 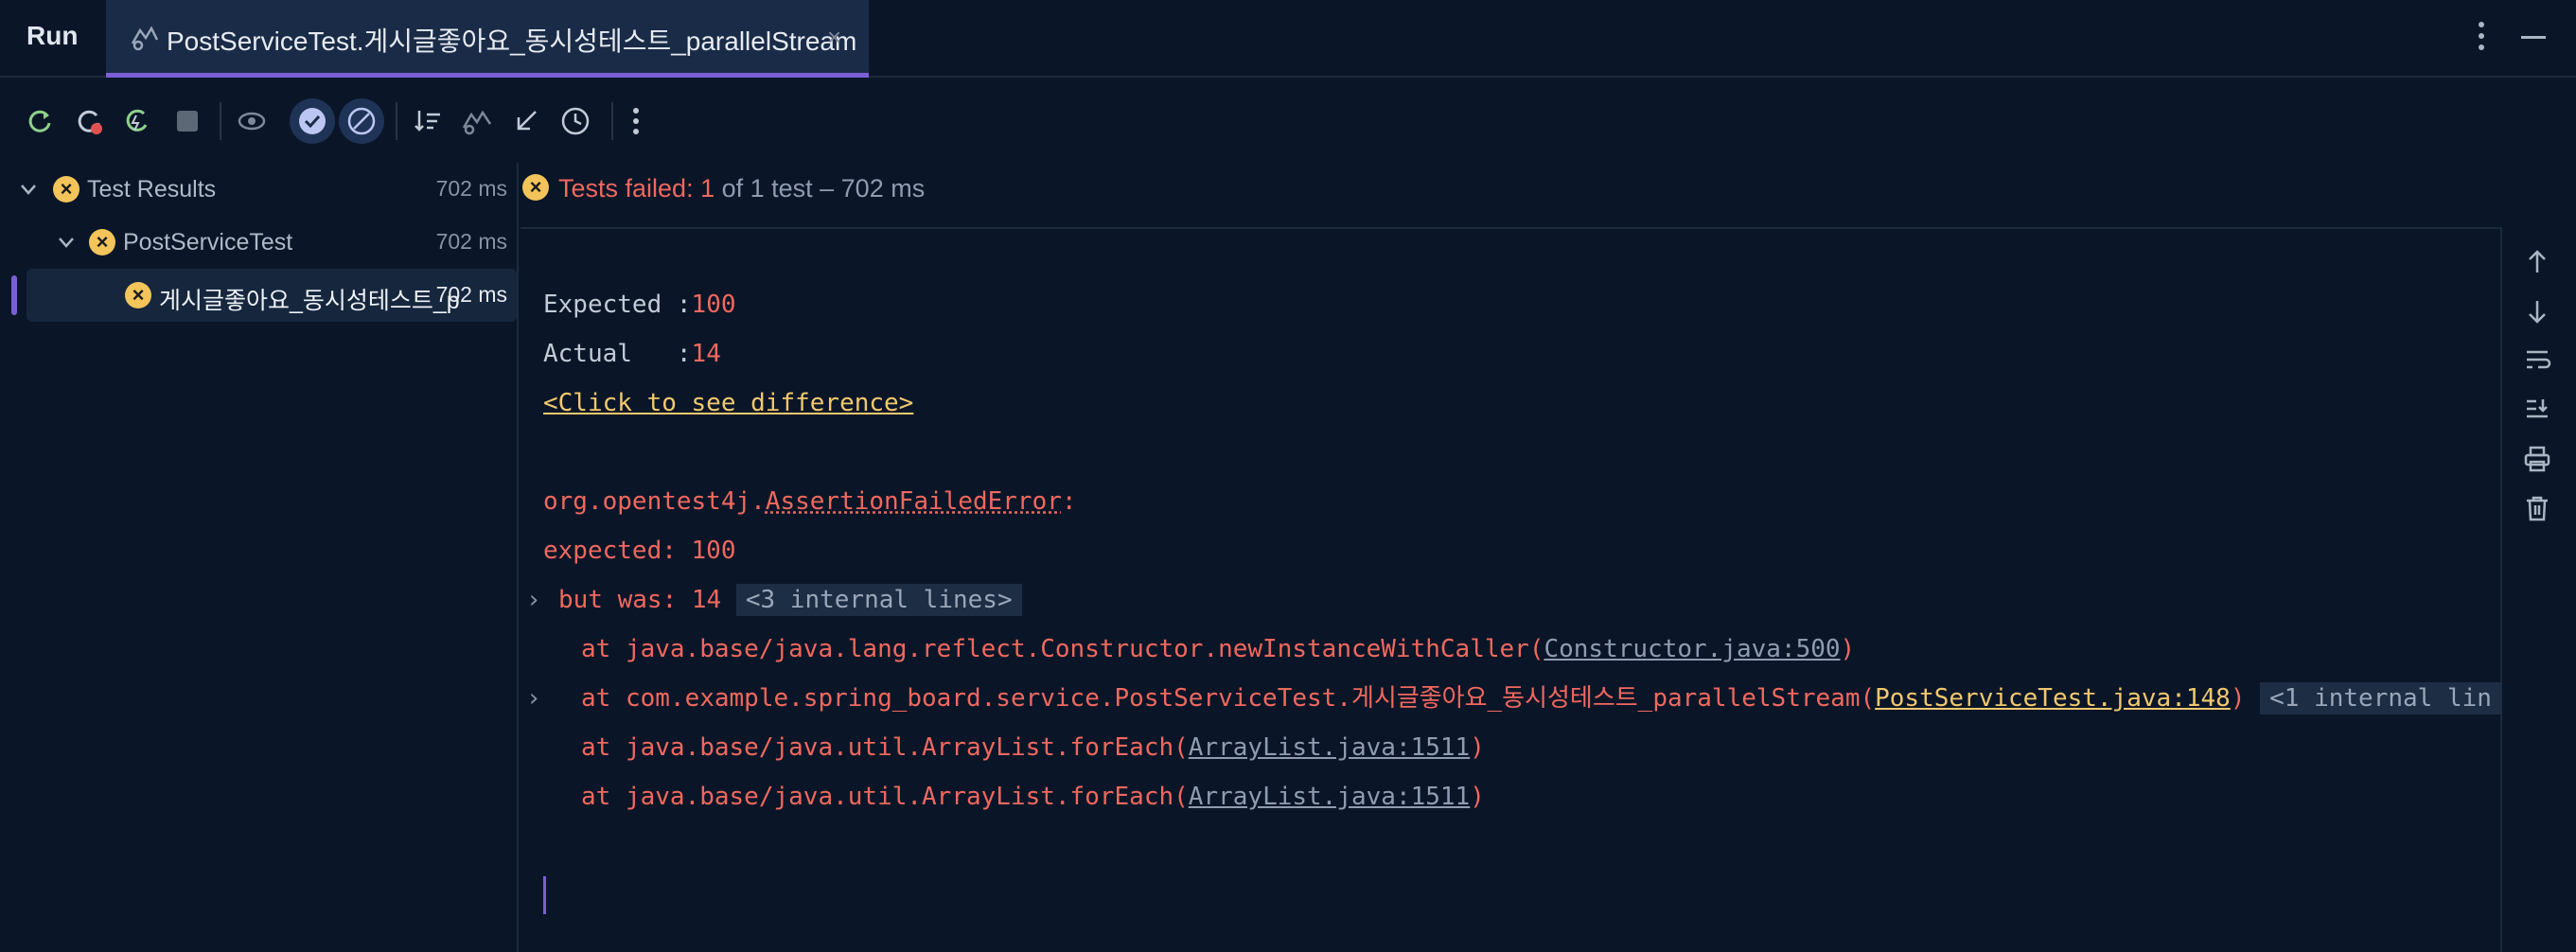 What do you see at coordinates (477, 121) in the screenshot?
I see `collapse-icon` at bounding box center [477, 121].